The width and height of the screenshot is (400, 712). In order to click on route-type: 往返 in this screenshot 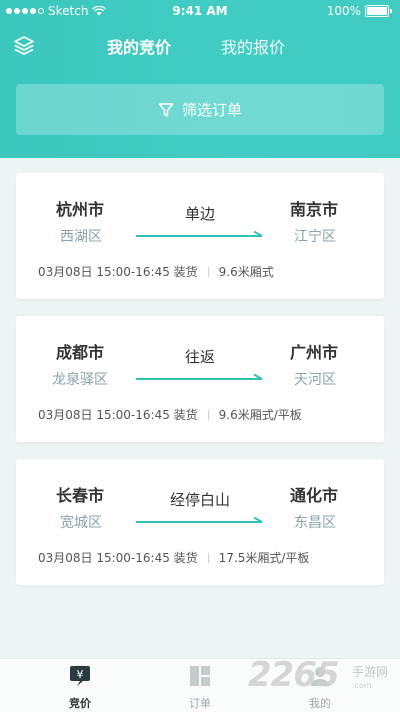, I will do `click(199, 357)`.